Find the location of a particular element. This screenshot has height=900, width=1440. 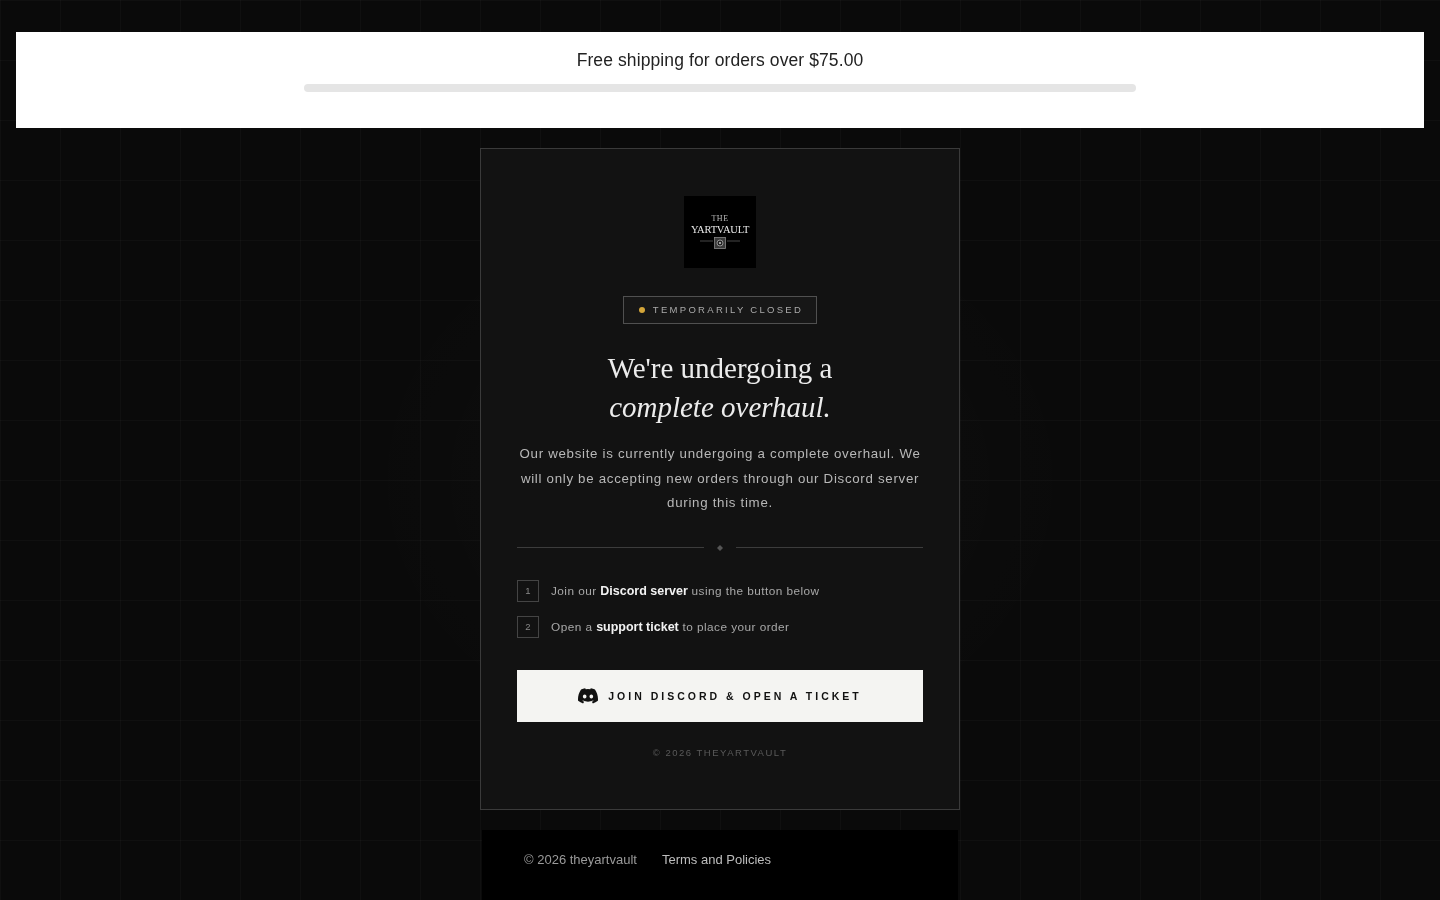

status-label: TEMPORARILY CLOSED is located at coordinates (728, 310).